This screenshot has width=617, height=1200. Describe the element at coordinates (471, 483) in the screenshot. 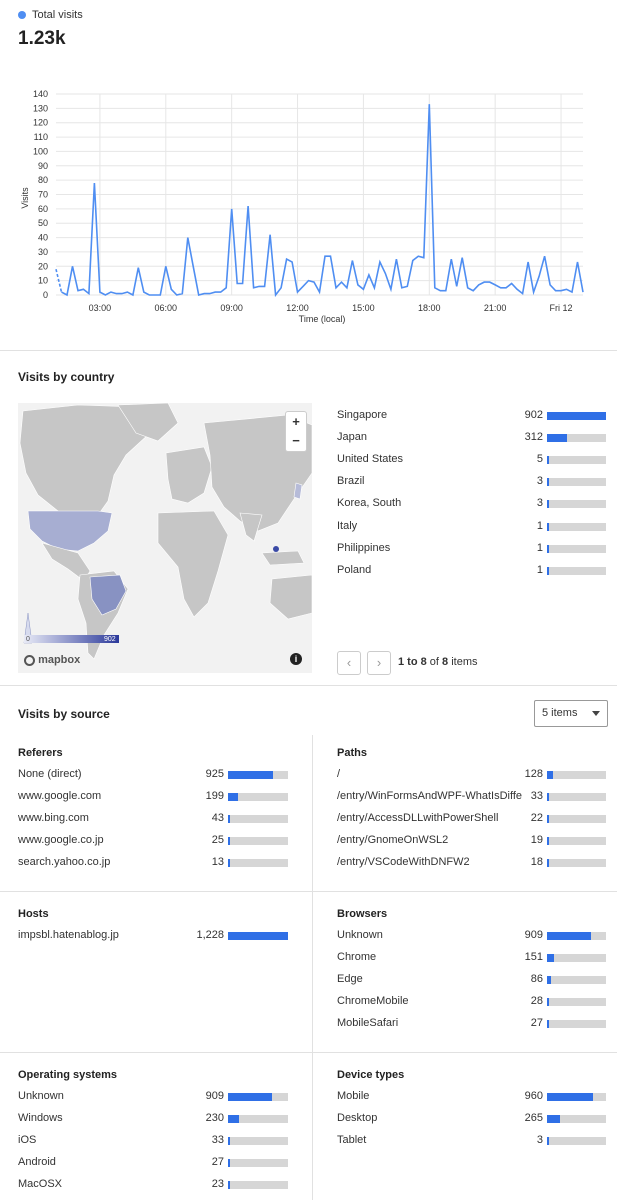

I see `country-row: Brazil 3` at that location.